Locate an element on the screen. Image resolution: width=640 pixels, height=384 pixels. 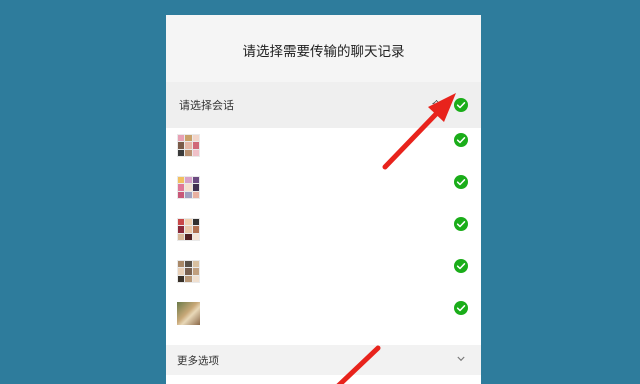
more-options-label: 更多选项 is located at coordinates (198, 361).